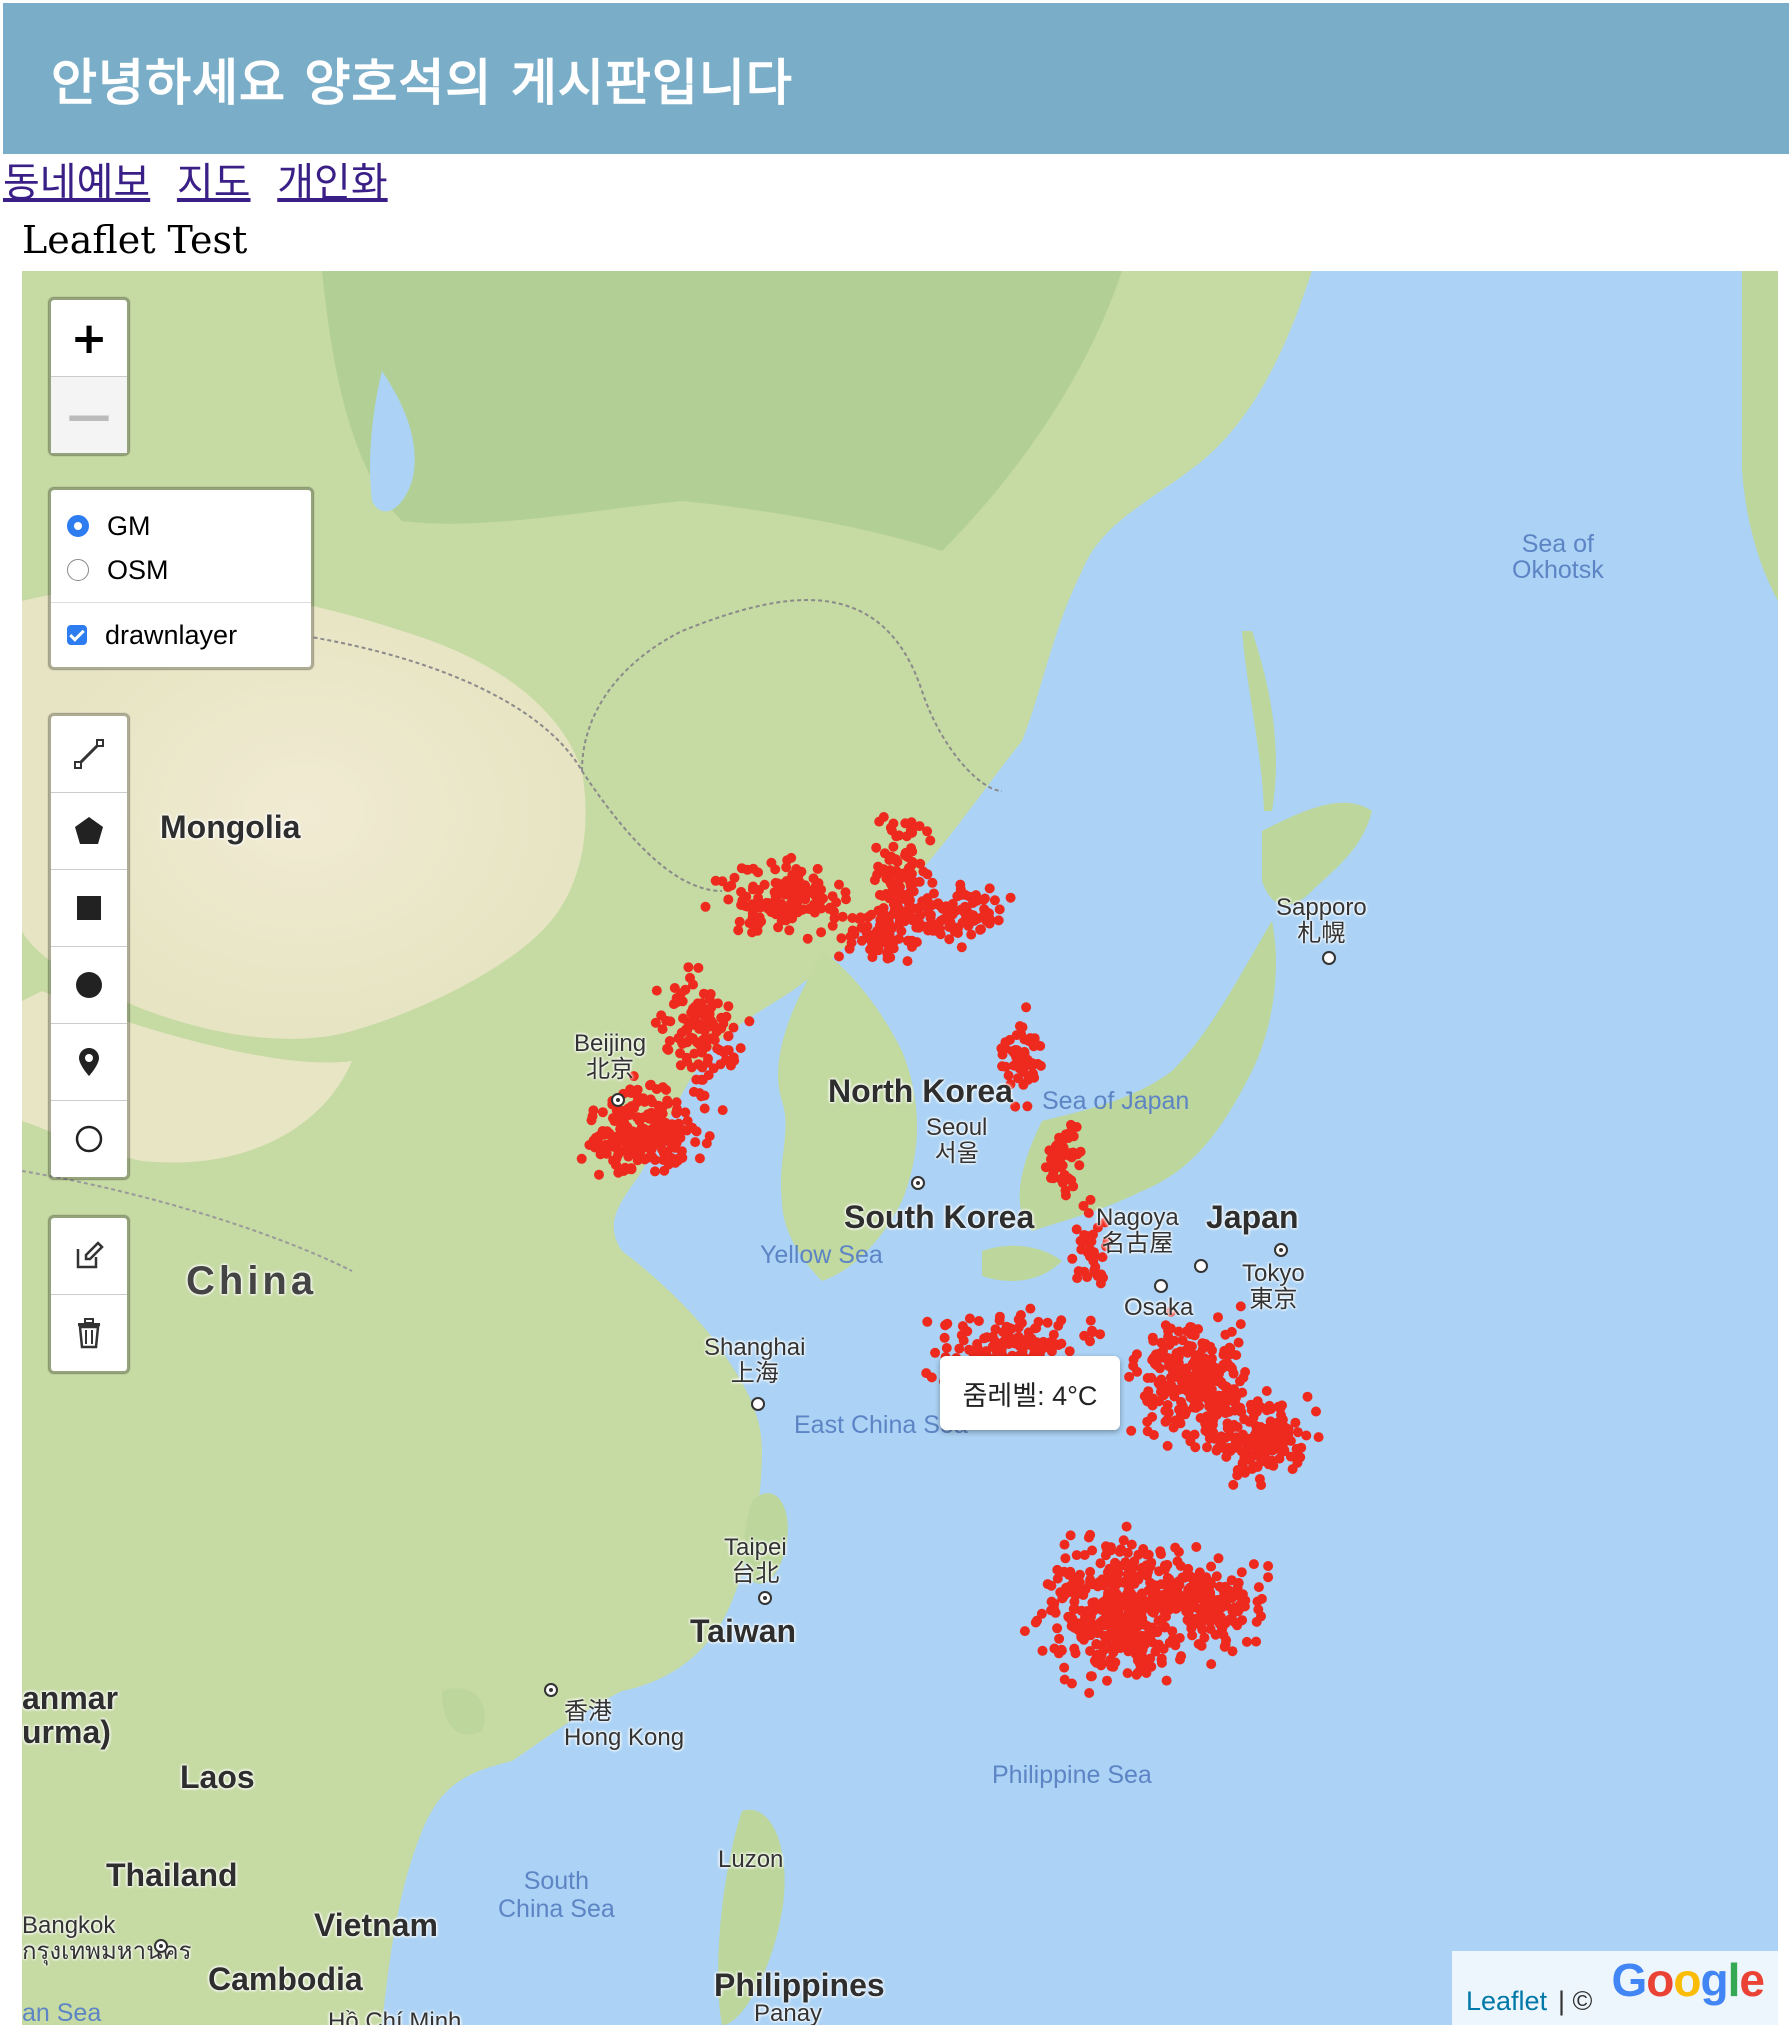  Describe the element at coordinates (89, 830) in the screenshot. I see `draw-polygon-button` at that location.